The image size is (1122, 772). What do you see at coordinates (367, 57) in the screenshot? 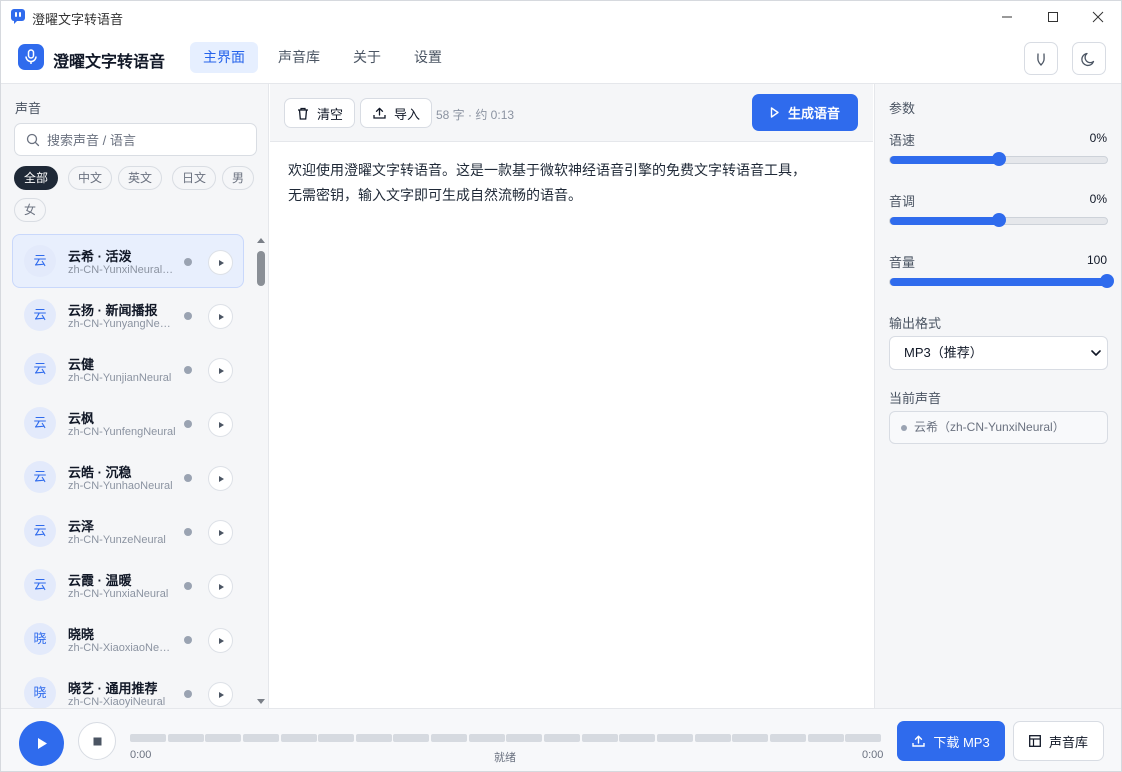
I see `tab-about: 关于` at bounding box center [367, 57].